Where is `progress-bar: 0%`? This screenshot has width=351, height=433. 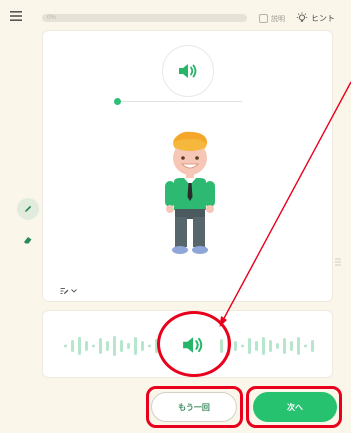
progress-bar: 0% is located at coordinates (144, 18).